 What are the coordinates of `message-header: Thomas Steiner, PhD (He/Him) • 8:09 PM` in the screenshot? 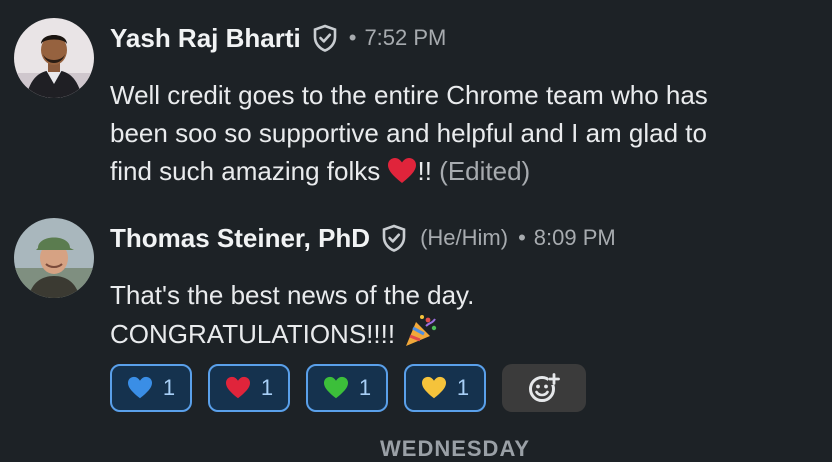 It's located at (363, 238).